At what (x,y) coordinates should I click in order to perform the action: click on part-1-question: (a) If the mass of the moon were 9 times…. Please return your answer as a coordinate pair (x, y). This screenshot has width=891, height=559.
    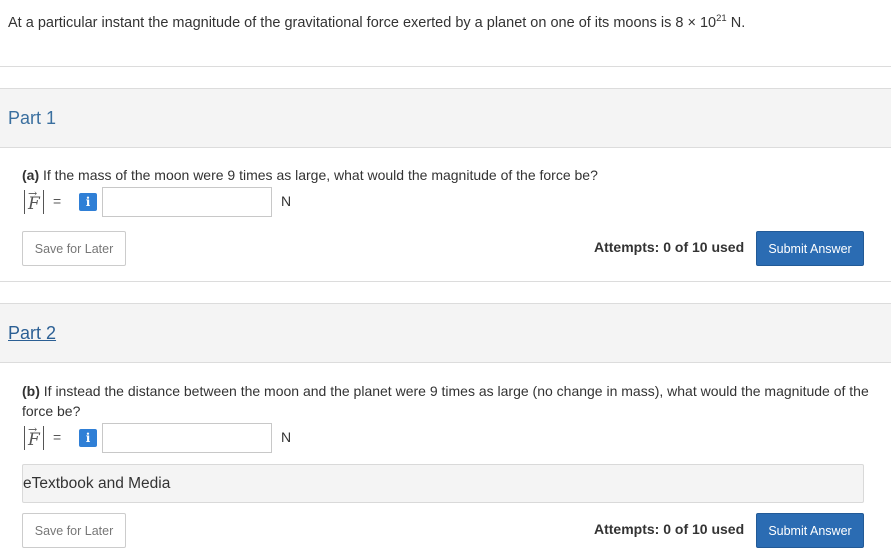
    Looking at the image, I should click on (447, 175).